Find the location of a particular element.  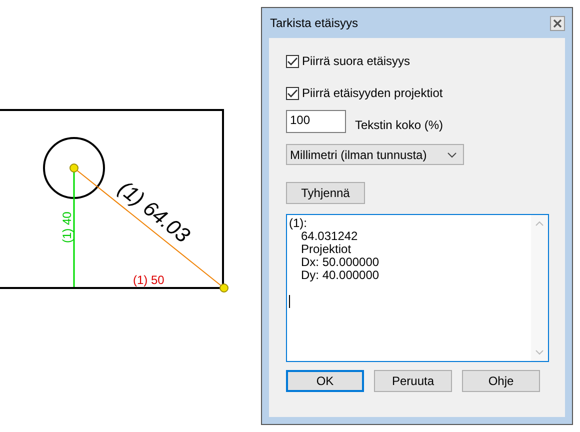

dy-label: (1) 40 is located at coordinates (67, 227).